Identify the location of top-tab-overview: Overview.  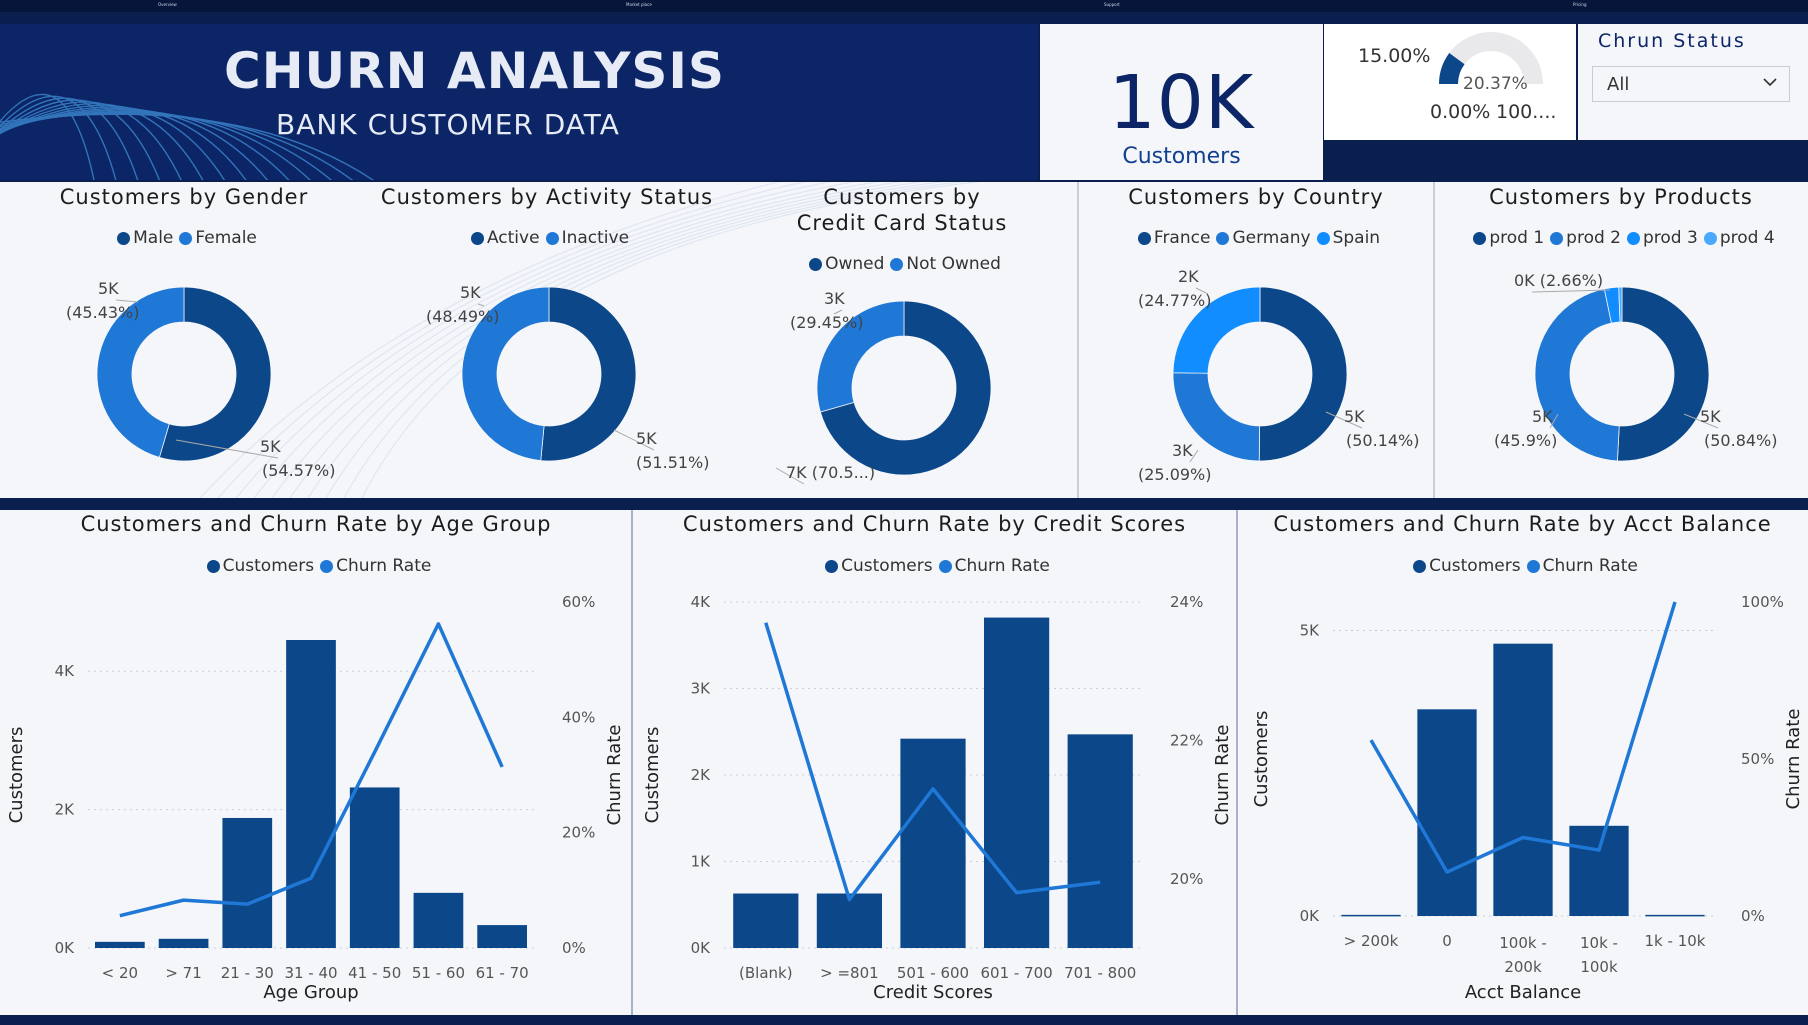
(167, 4).